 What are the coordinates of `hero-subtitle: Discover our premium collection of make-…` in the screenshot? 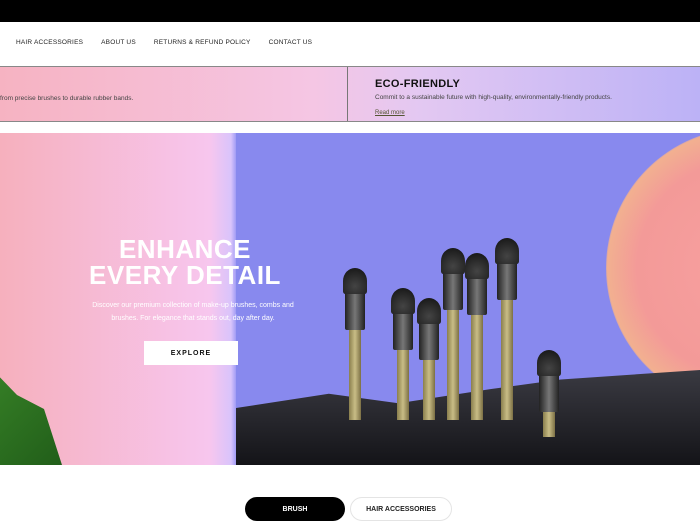 It's located at (193, 312).